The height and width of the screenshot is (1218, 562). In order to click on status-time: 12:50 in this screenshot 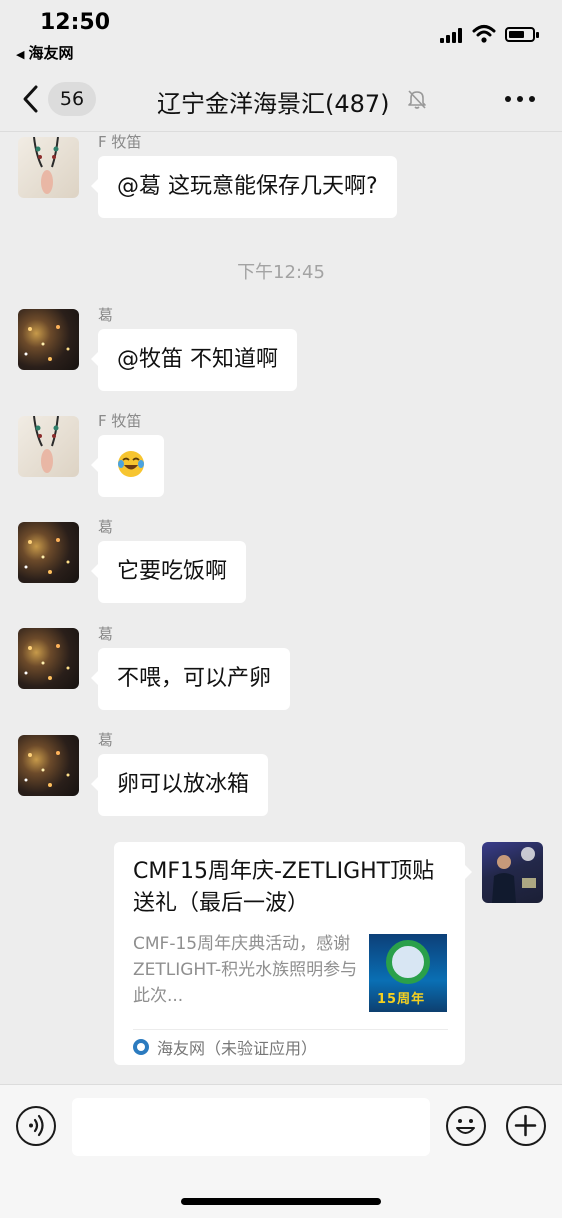, I will do `click(75, 22)`.